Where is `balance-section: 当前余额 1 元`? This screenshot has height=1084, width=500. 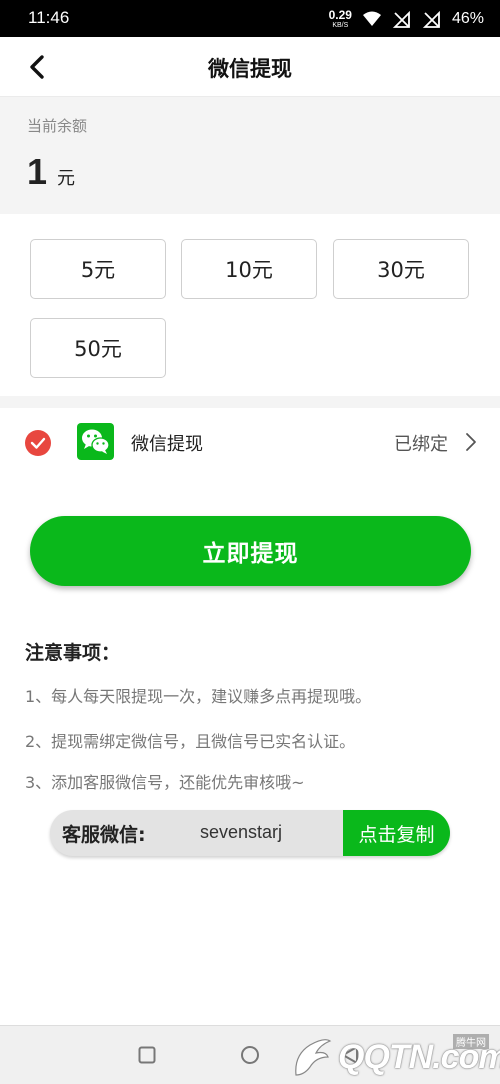 balance-section: 当前余额 1 元 is located at coordinates (250, 155).